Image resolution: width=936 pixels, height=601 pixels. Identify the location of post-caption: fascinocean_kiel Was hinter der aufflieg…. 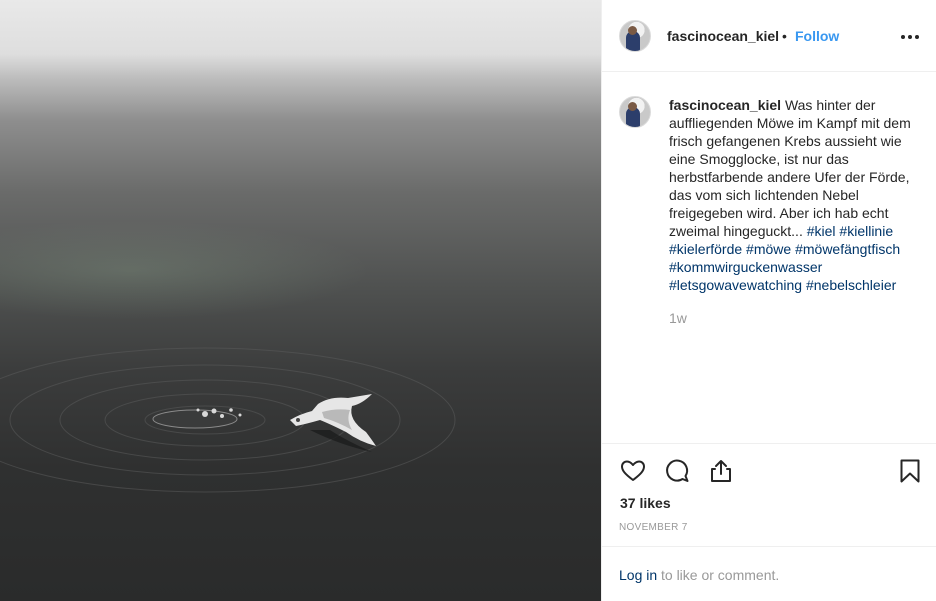
(795, 195).